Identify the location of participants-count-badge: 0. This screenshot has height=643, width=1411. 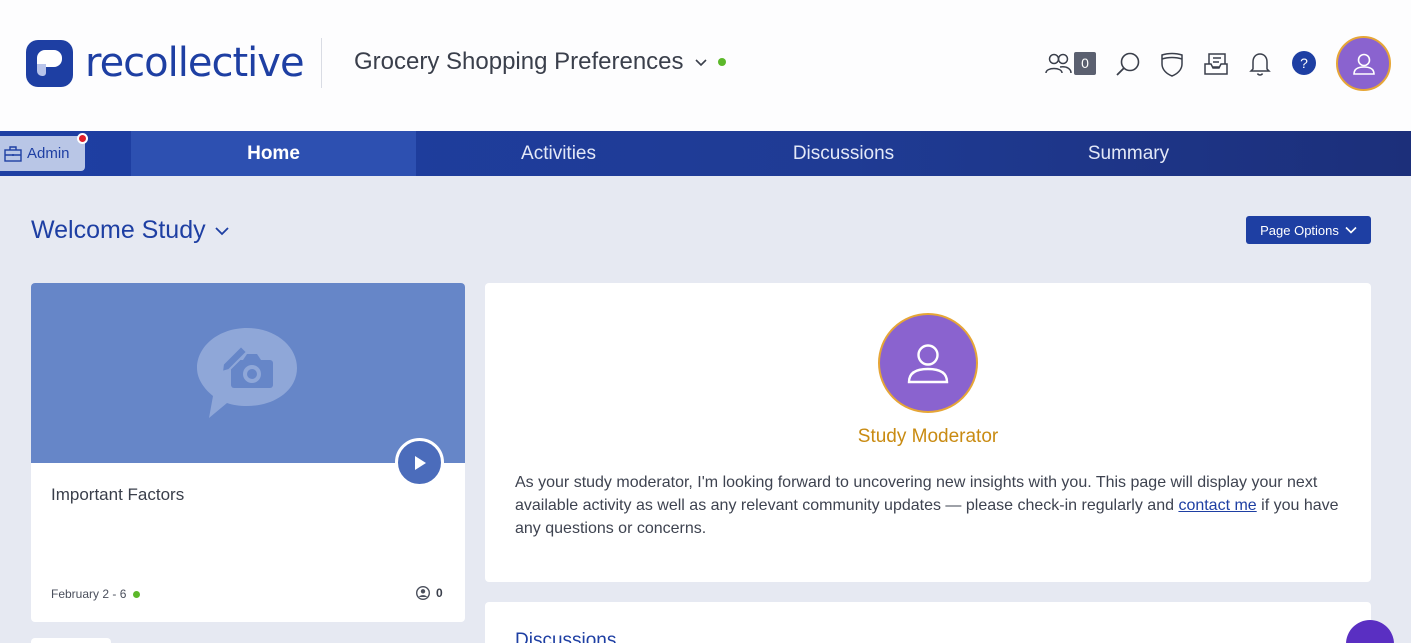
(1085, 63).